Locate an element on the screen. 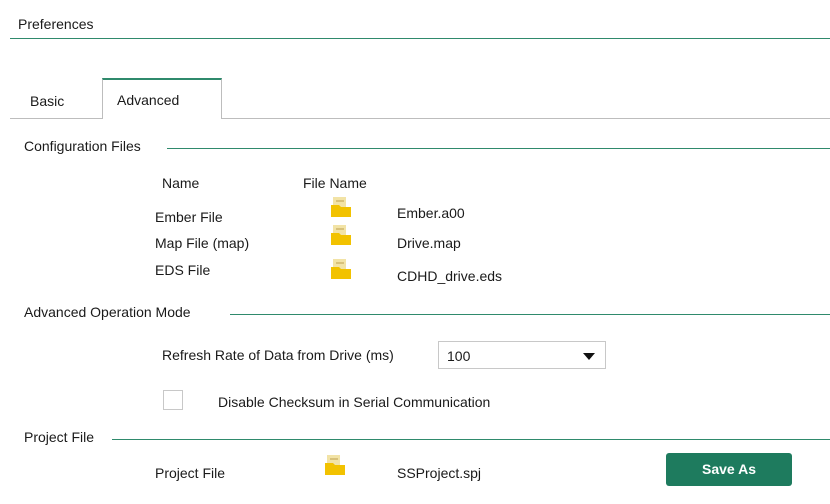  disable-checksum-checkbox is located at coordinates (173, 400).